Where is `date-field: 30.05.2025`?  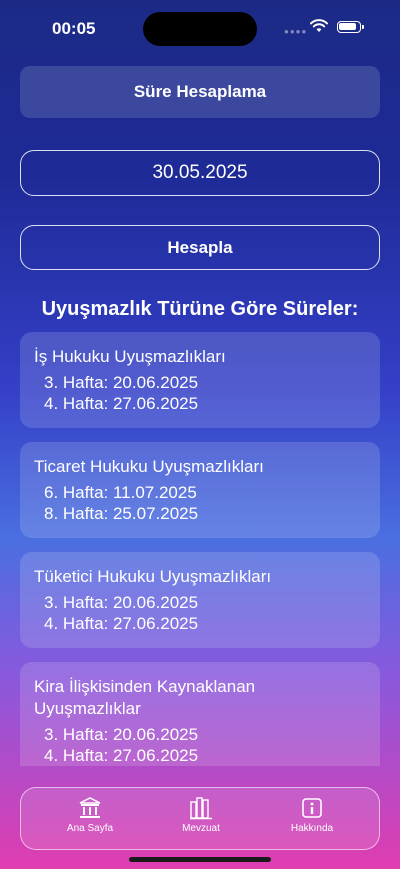 date-field: 30.05.2025 is located at coordinates (200, 173).